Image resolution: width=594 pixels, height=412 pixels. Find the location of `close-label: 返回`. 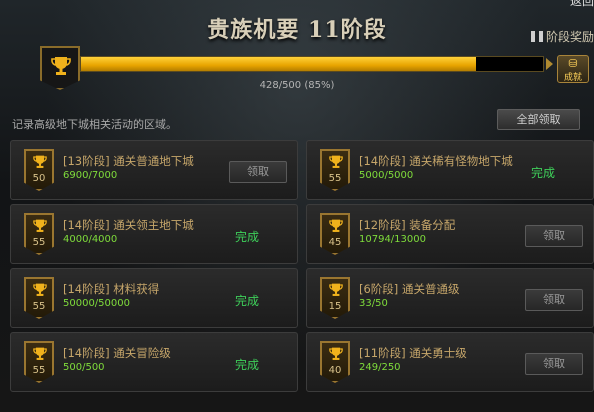

close-label: 返回 is located at coordinates (582, 4).